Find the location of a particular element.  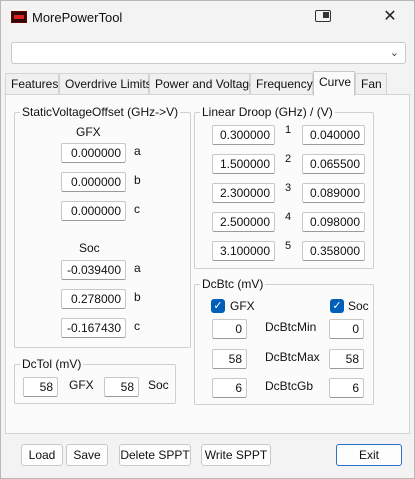

dcbtc-gb-label: DcBtcGb is located at coordinates (289, 386).